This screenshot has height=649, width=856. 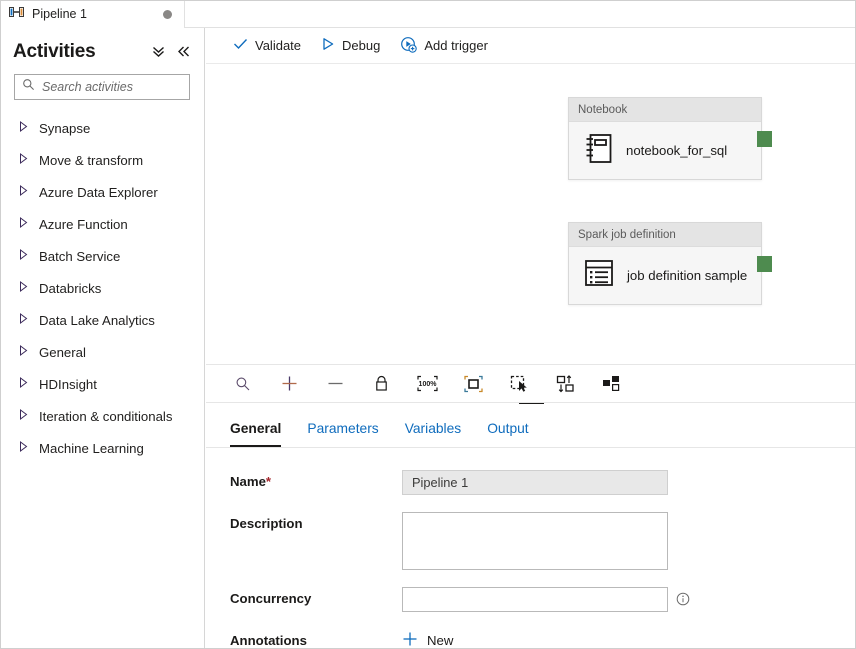 What do you see at coordinates (158, 51) in the screenshot?
I see `double-chevron-down-icon` at bounding box center [158, 51].